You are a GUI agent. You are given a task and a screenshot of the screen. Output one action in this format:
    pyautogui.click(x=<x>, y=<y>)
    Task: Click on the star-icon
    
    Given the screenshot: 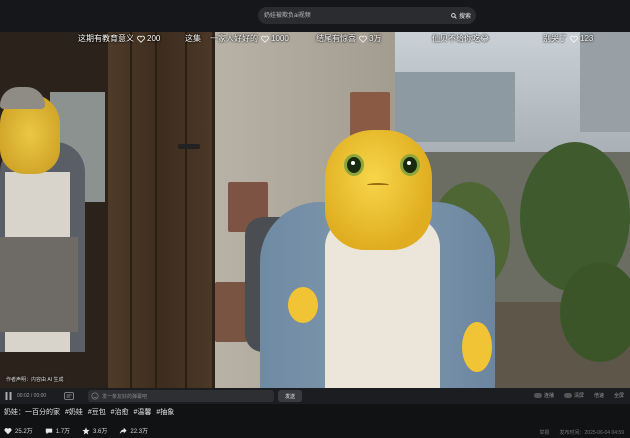 What is the action you would take?
    pyautogui.click(x=86, y=430)
    